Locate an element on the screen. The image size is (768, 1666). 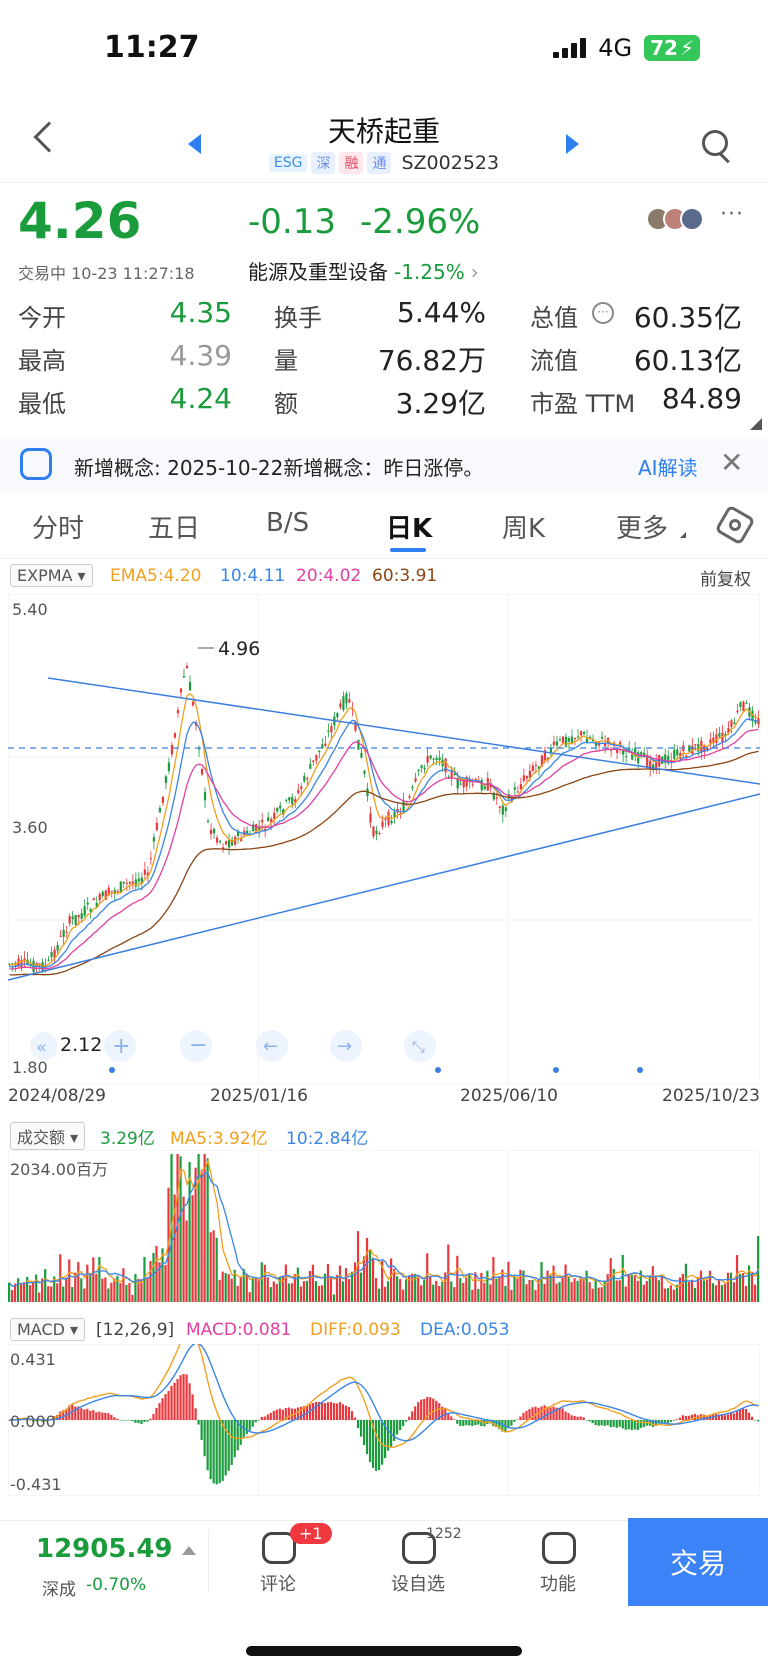
macd-y-top: 0.431 is located at coordinates (33, 1359).